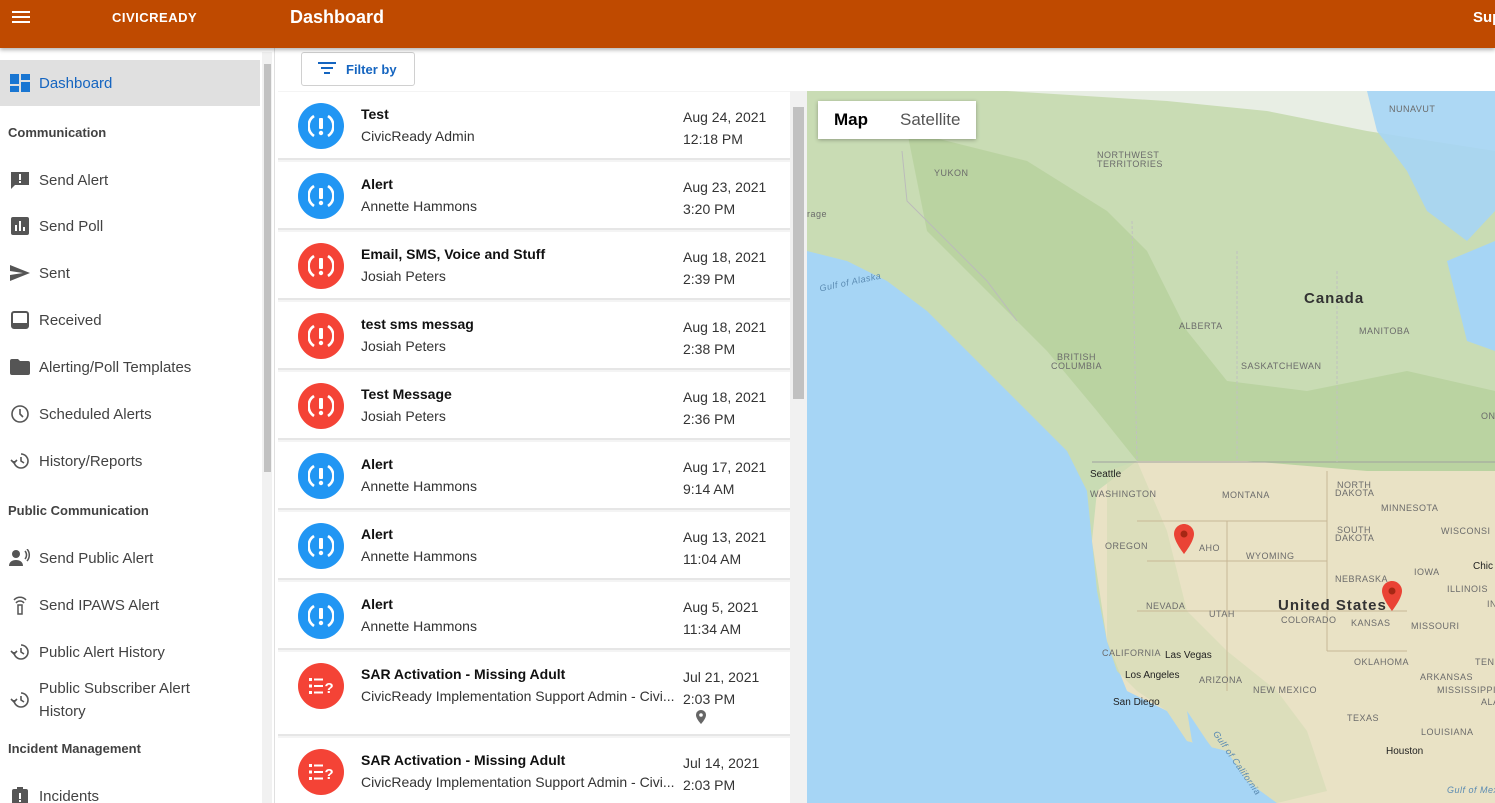 This screenshot has height=803, width=1495. I want to click on alert-time: 12:18 PM, so click(713, 139).